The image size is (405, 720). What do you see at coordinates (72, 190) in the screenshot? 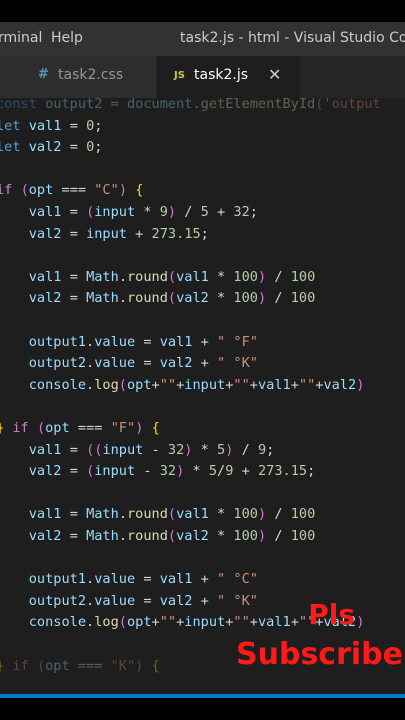
I see `code-line: if (opt === "C") {` at bounding box center [72, 190].